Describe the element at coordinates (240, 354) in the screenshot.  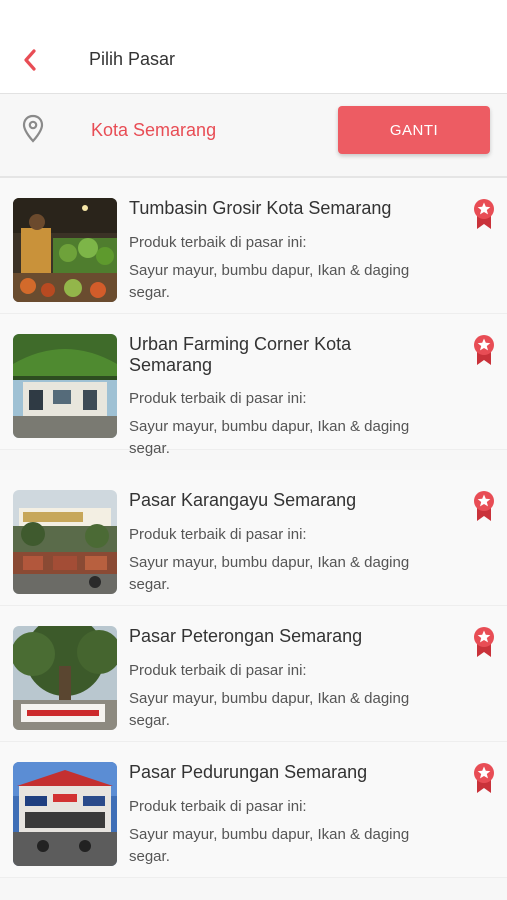
I see `market-name: Urban Farming Corner Kota Semarang` at that location.